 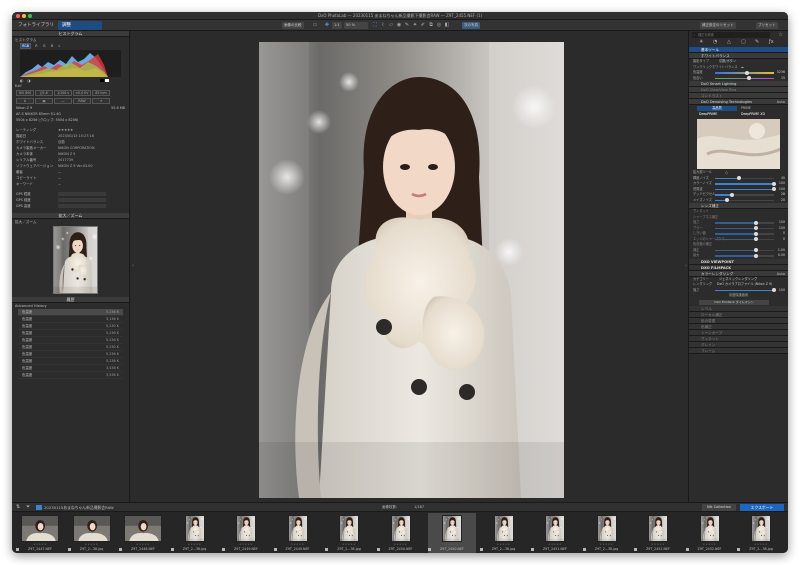 What do you see at coordinates (746, 108) in the screenshot?
I see `denoise-prime-button: PRIME` at bounding box center [746, 108].